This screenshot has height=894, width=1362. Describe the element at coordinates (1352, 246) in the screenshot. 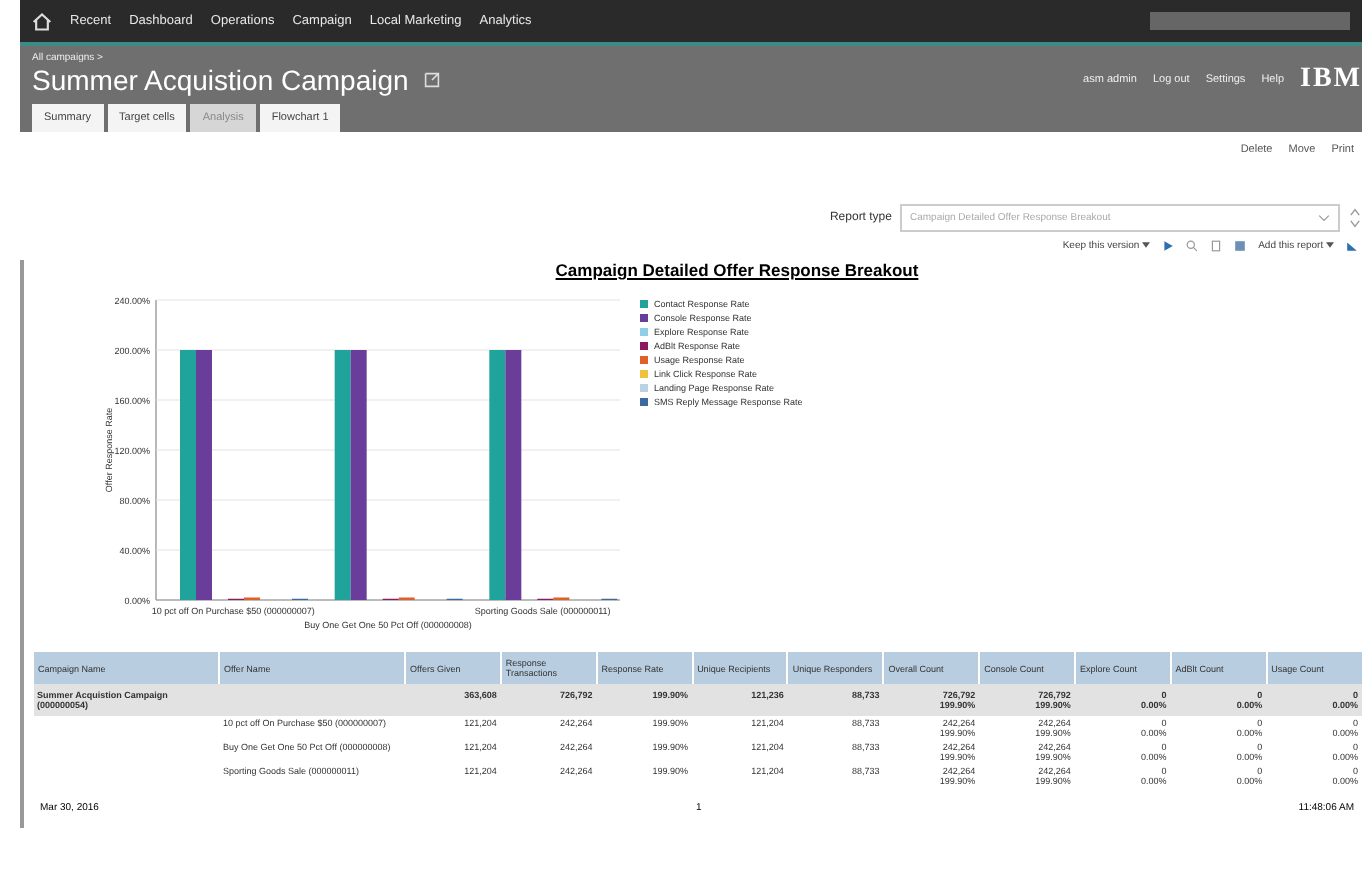

I see `chart-icon` at that location.